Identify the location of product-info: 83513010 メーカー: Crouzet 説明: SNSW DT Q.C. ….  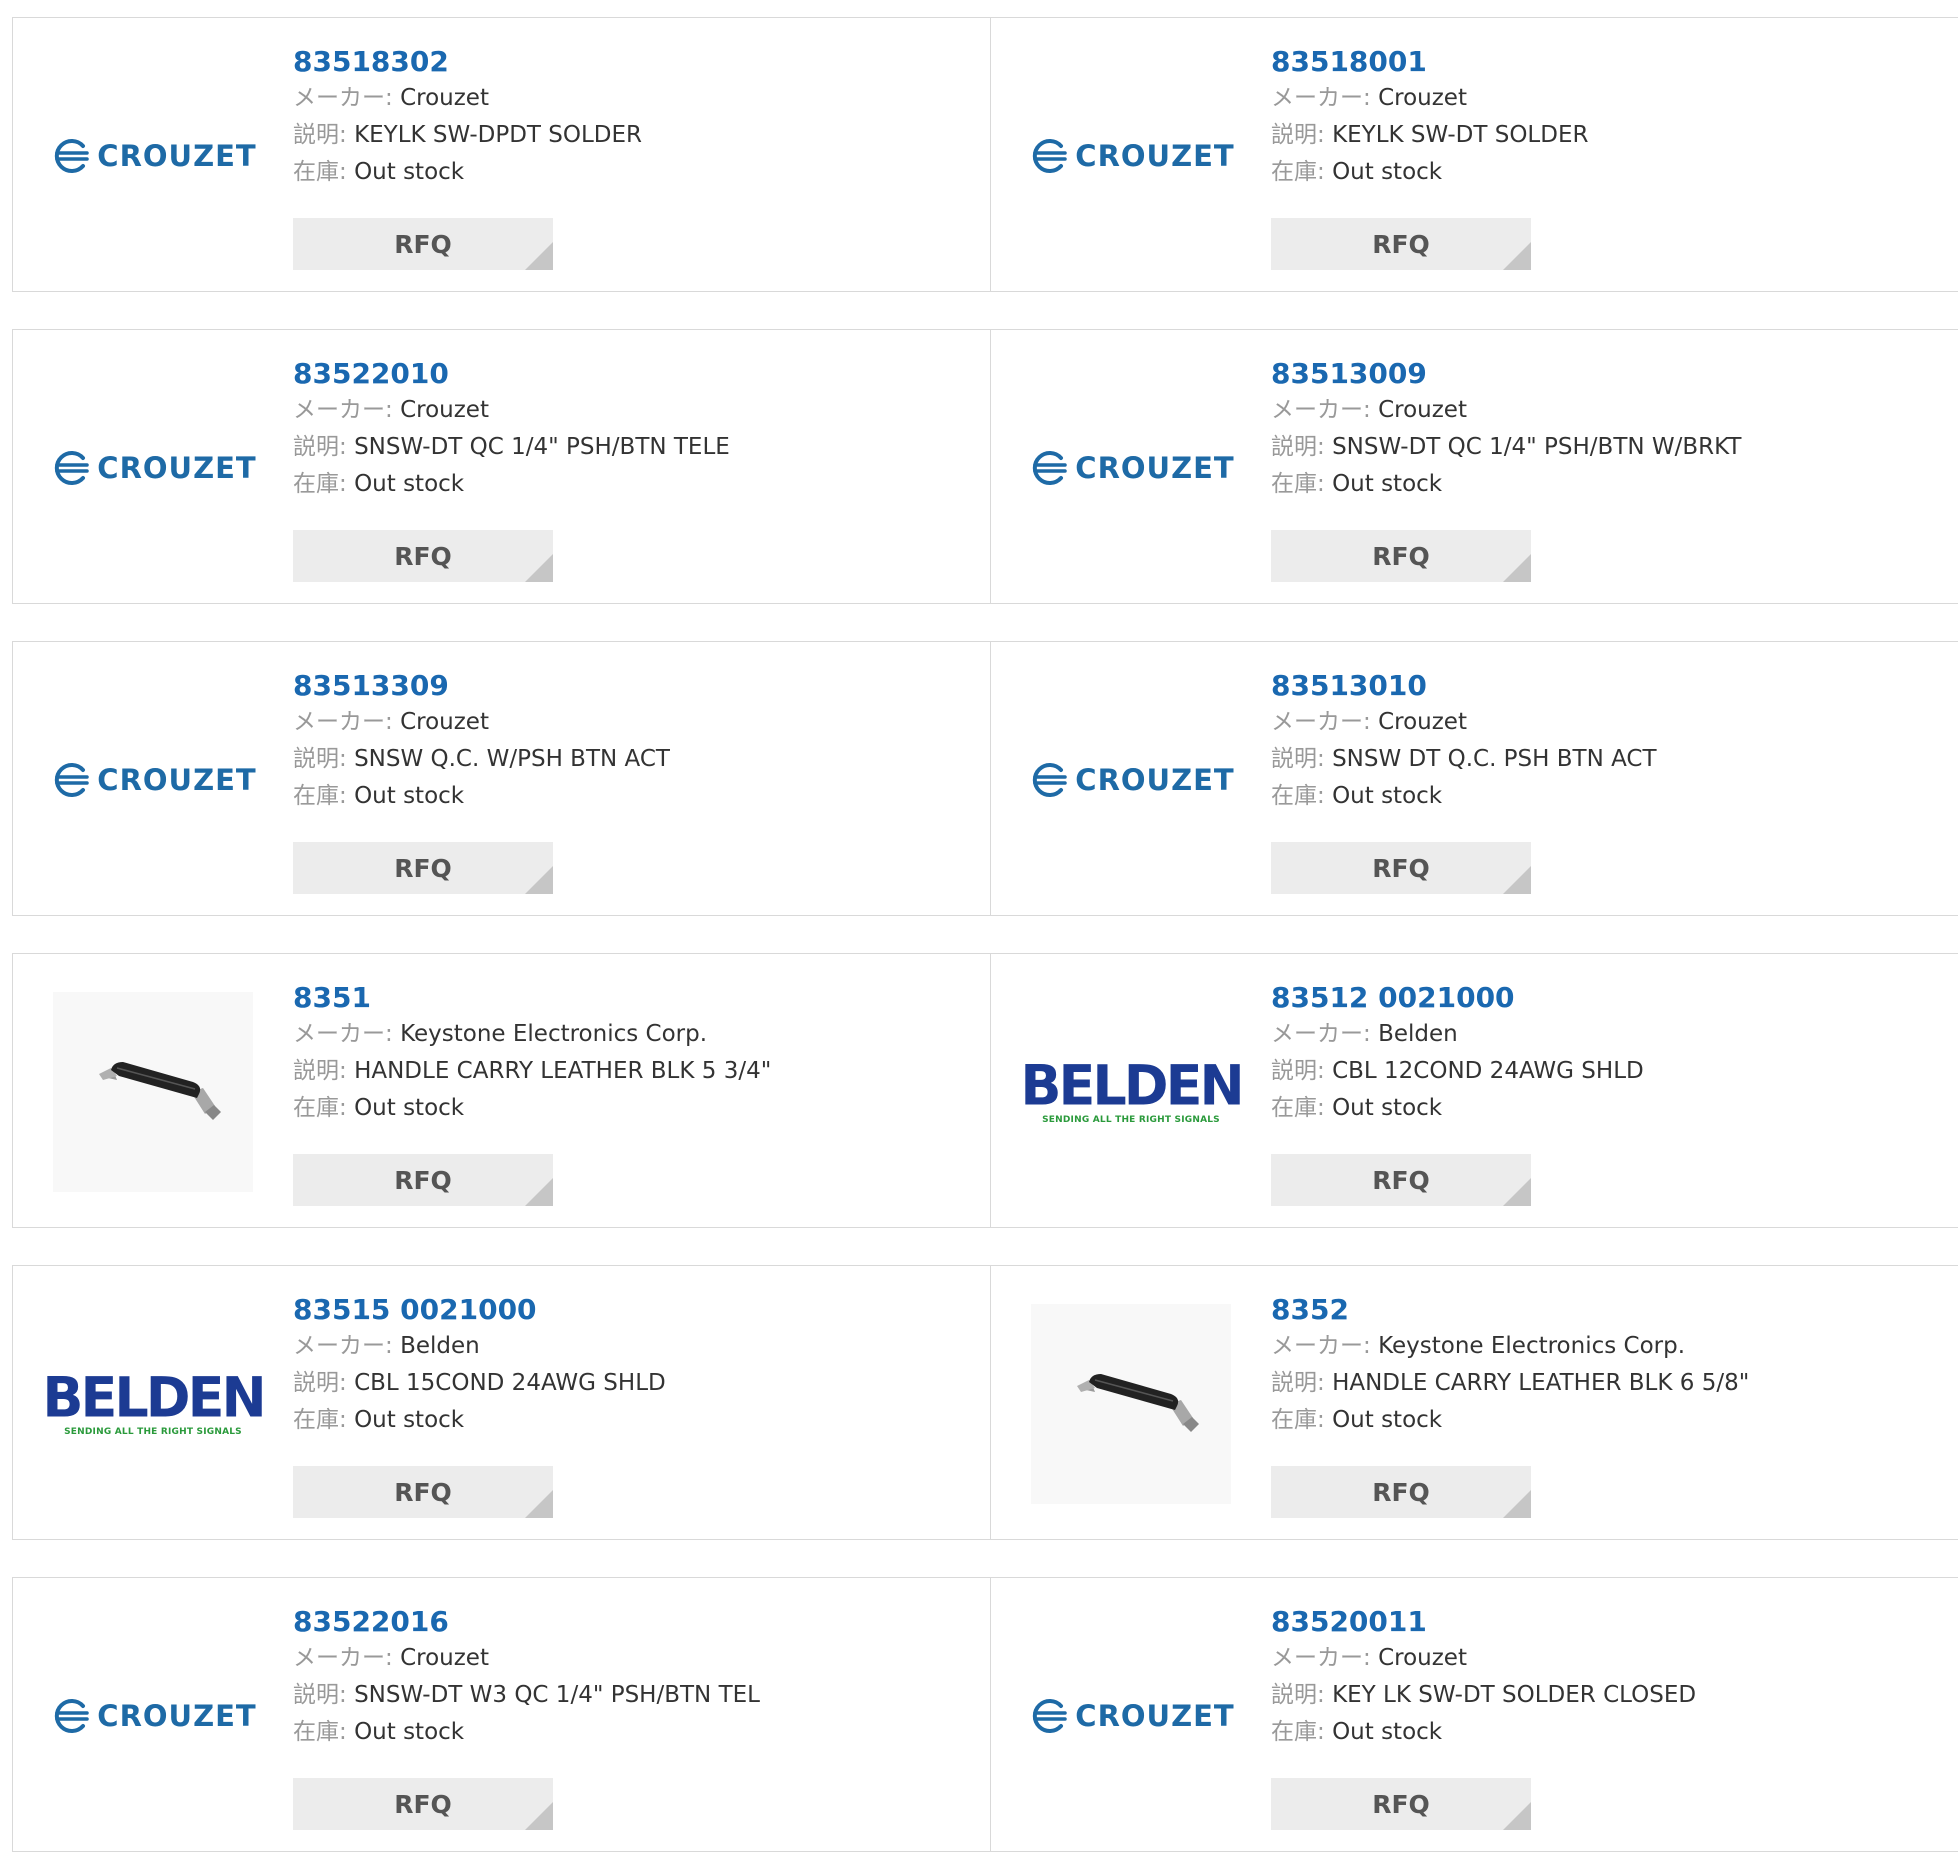
(1609, 741).